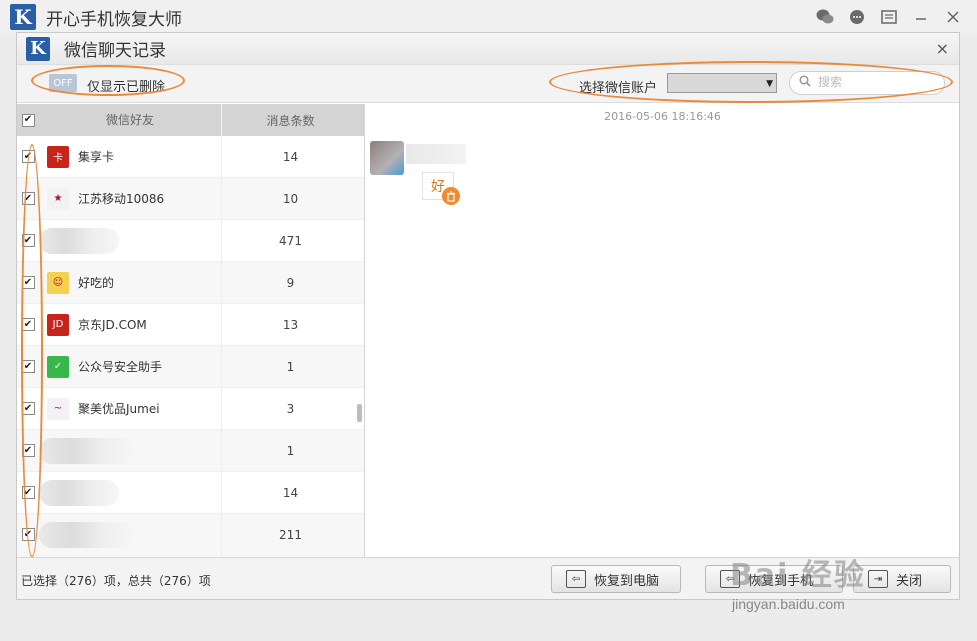 This screenshot has width=977, height=641. I want to click on app-titlebar: K 开心手机恢复大师, so click(488, 17).